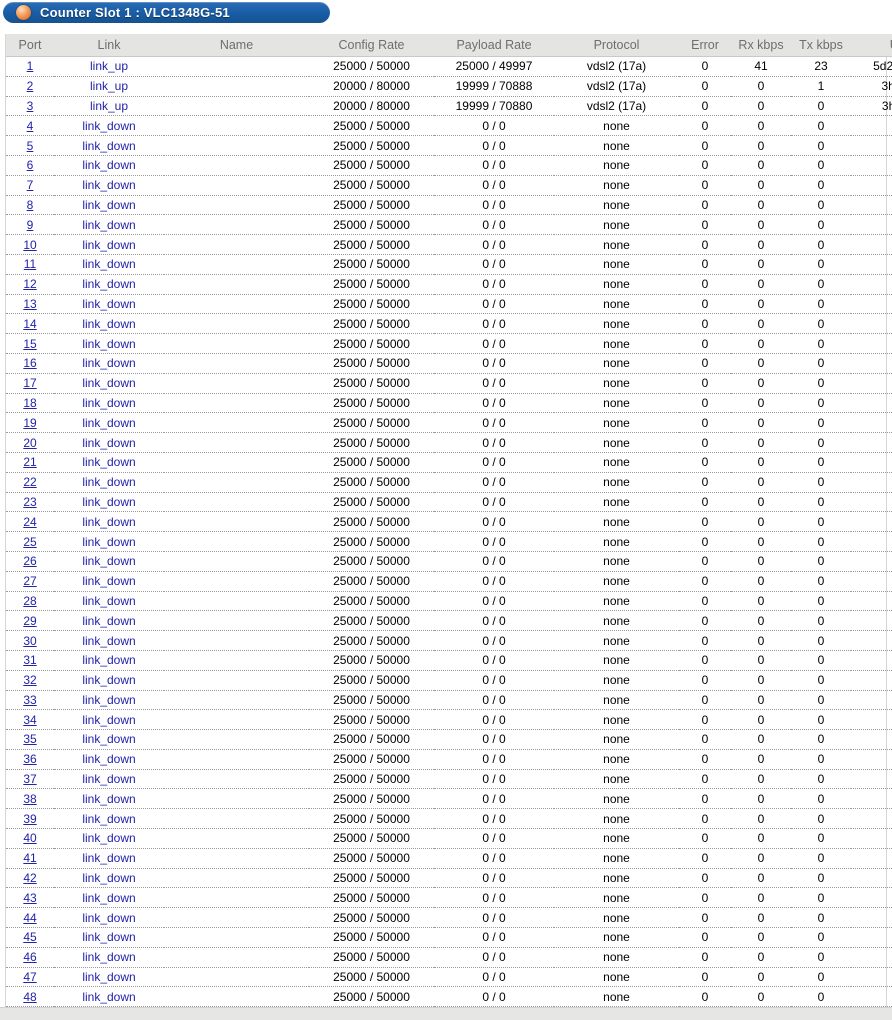  Describe the element at coordinates (29, 779) in the screenshot. I see `port-link: 37` at that location.